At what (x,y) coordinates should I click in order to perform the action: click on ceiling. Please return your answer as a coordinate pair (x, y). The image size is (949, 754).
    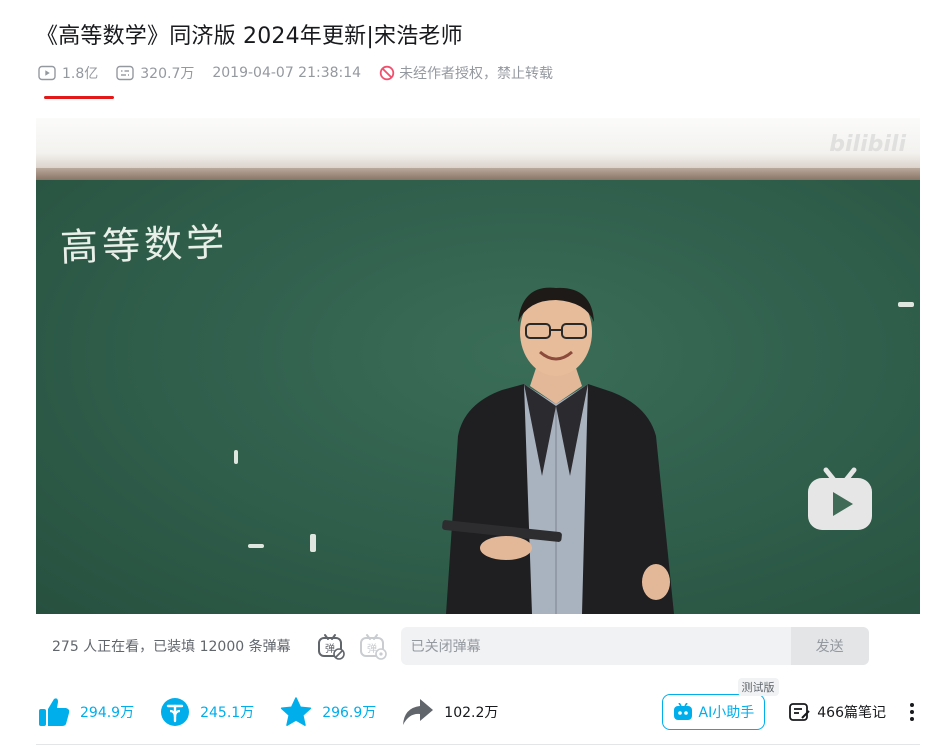
    Looking at the image, I should click on (478, 143).